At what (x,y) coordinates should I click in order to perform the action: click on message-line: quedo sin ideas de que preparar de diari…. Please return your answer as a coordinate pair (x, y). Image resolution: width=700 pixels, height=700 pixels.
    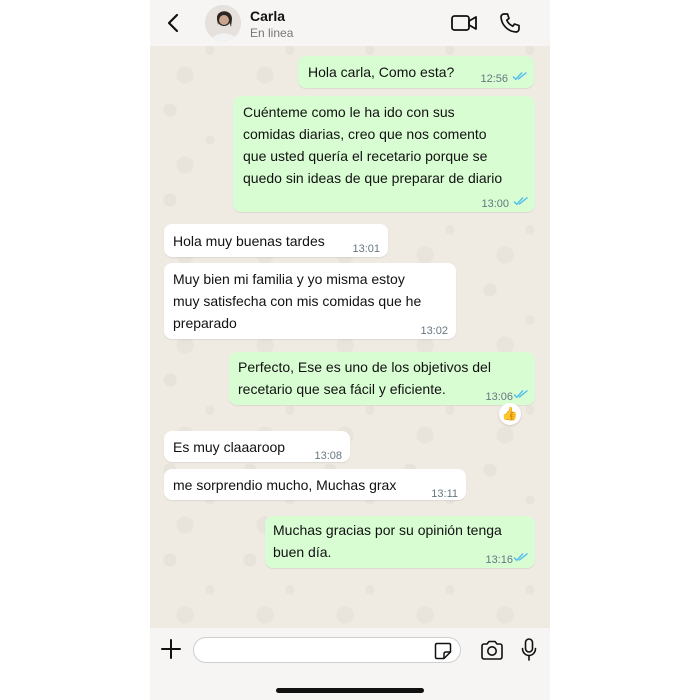
    Looking at the image, I should click on (373, 178).